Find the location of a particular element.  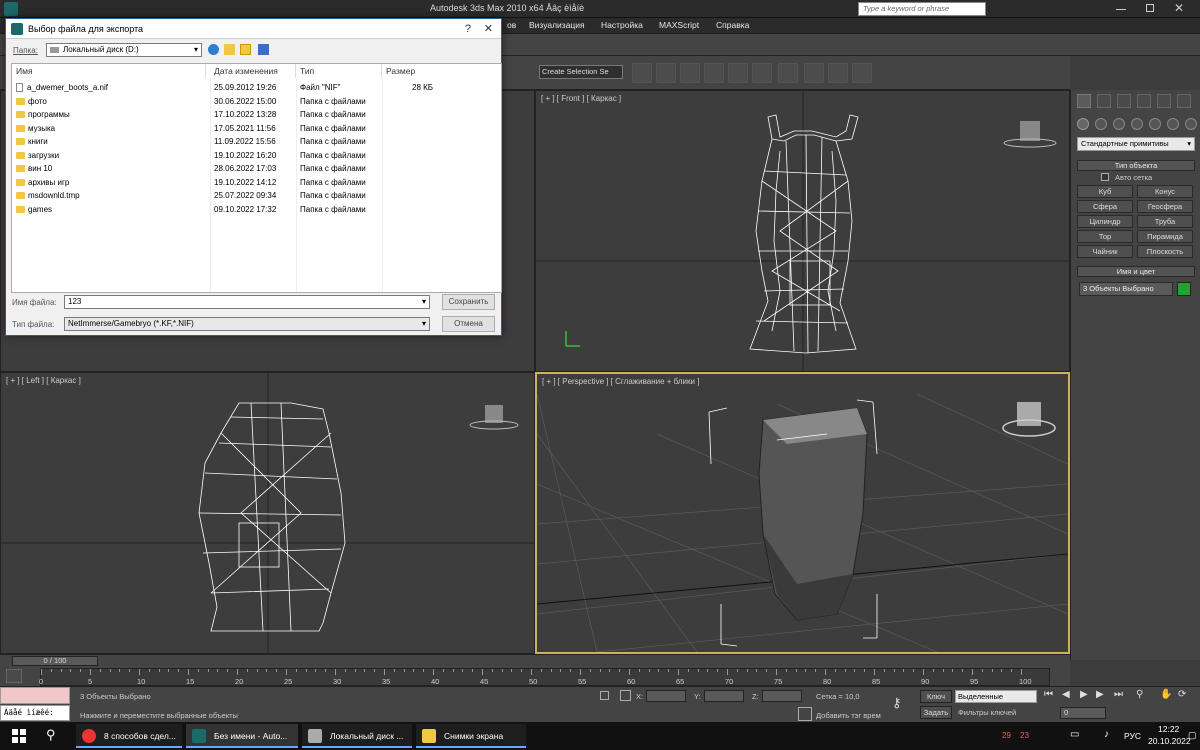

schematic-icon is located at coordinates (762, 73).